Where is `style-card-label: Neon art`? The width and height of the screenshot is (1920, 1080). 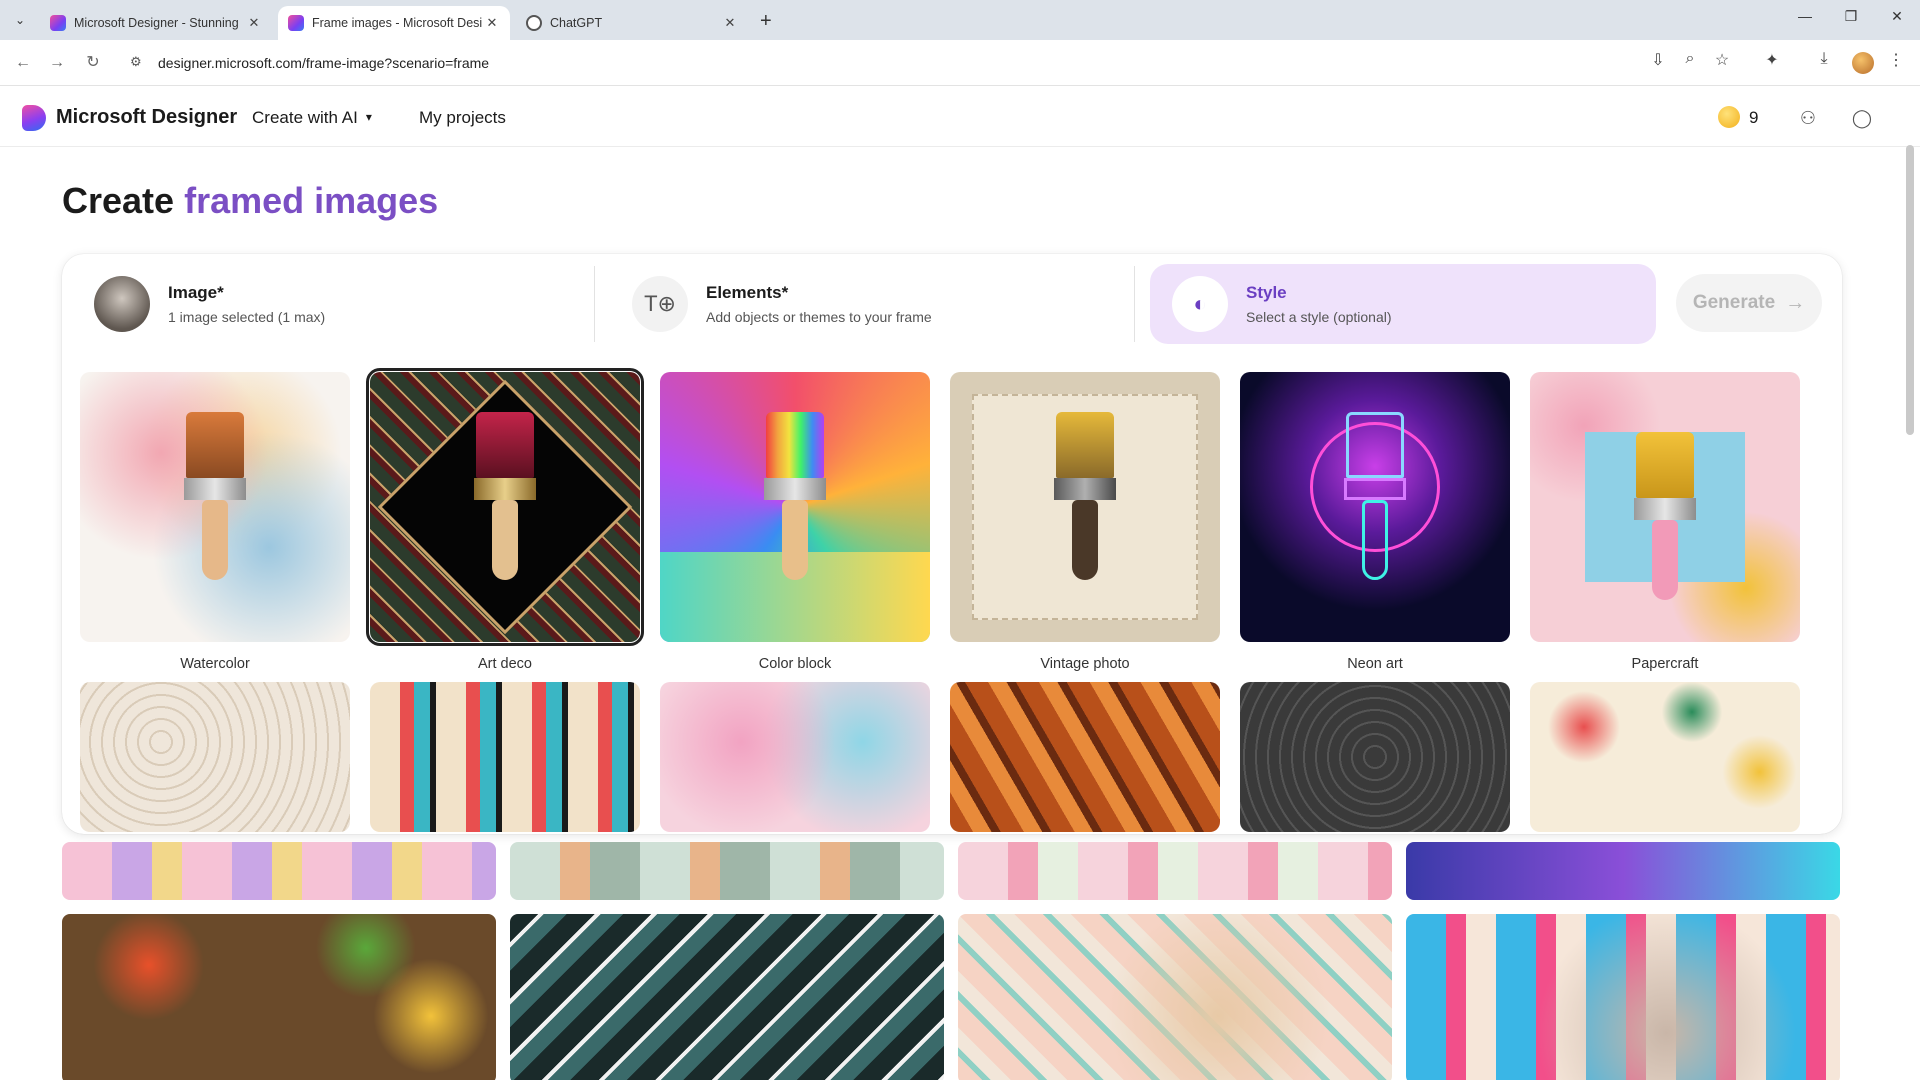 style-card-label: Neon art is located at coordinates (1375, 664).